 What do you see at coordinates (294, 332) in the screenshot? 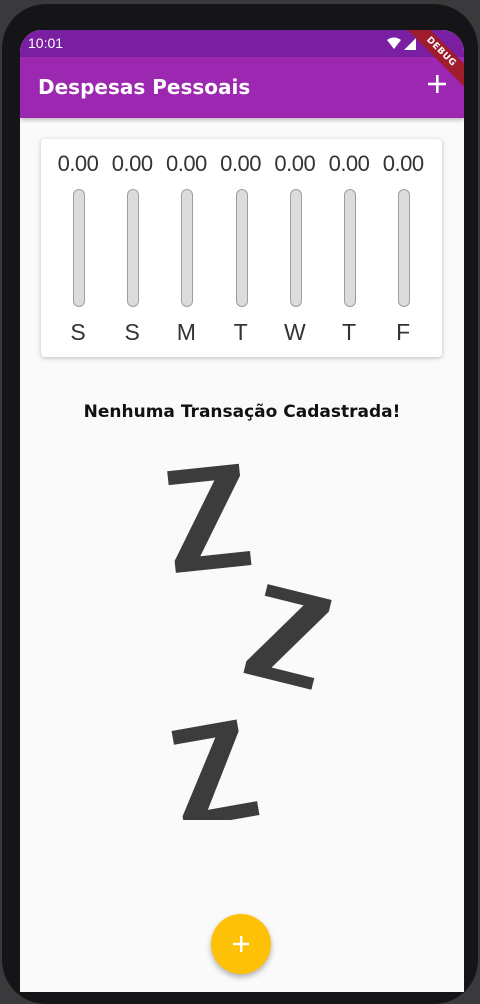
I see `bar-day-label: W` at bounding box center [294, 332].